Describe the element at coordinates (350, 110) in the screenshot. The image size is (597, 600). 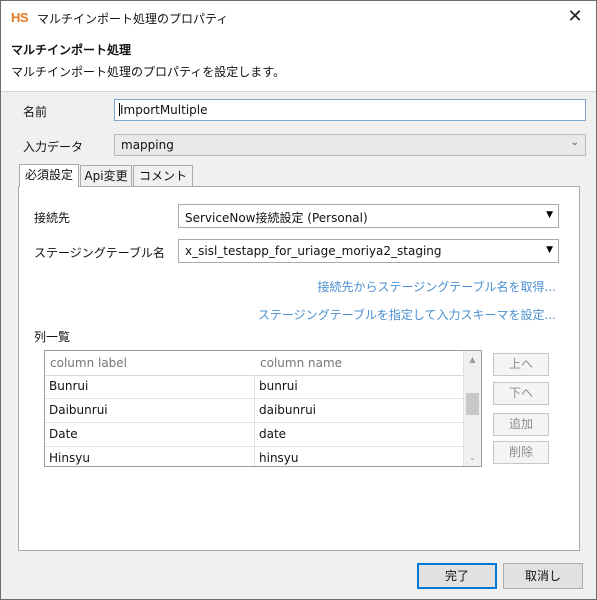
I see `name-input: ImportMultiple` at that location.